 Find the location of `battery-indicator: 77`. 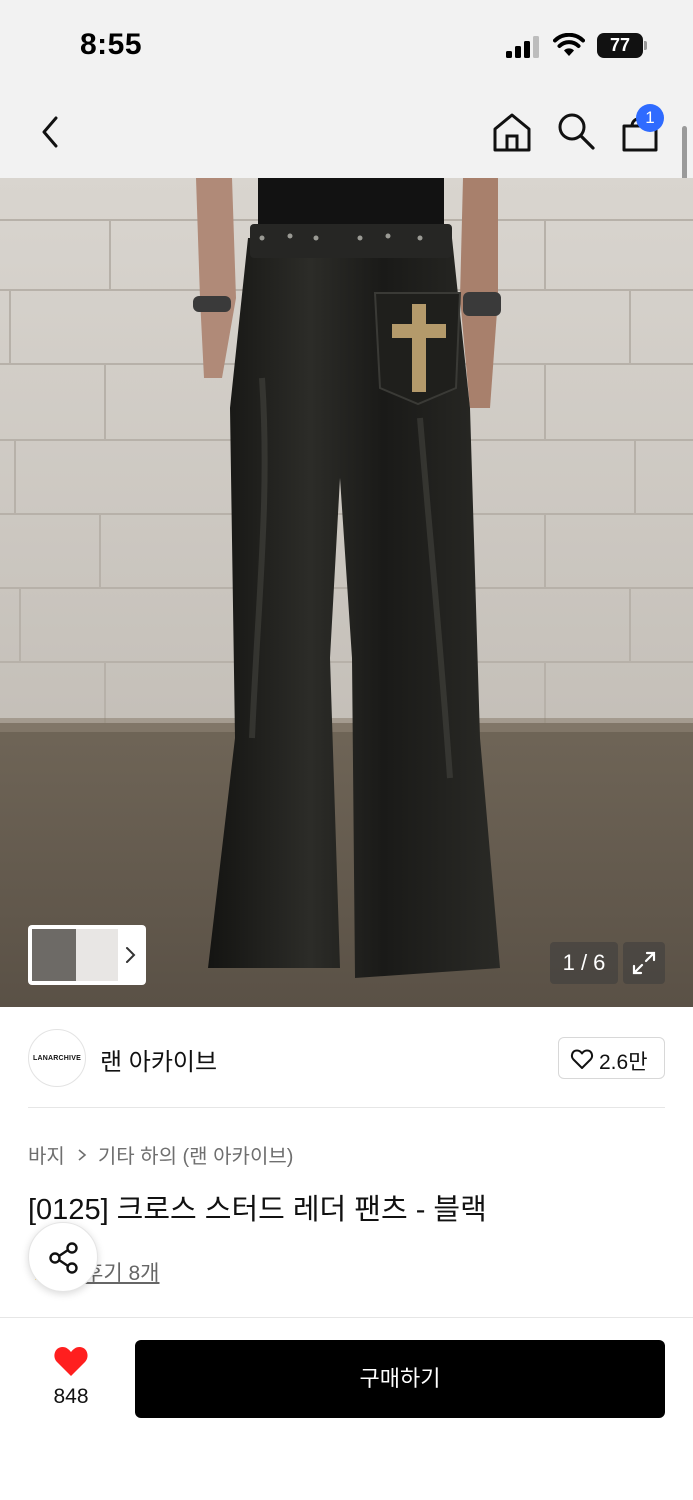

battery-indicator: 77 is located at coordinates (622, 45).